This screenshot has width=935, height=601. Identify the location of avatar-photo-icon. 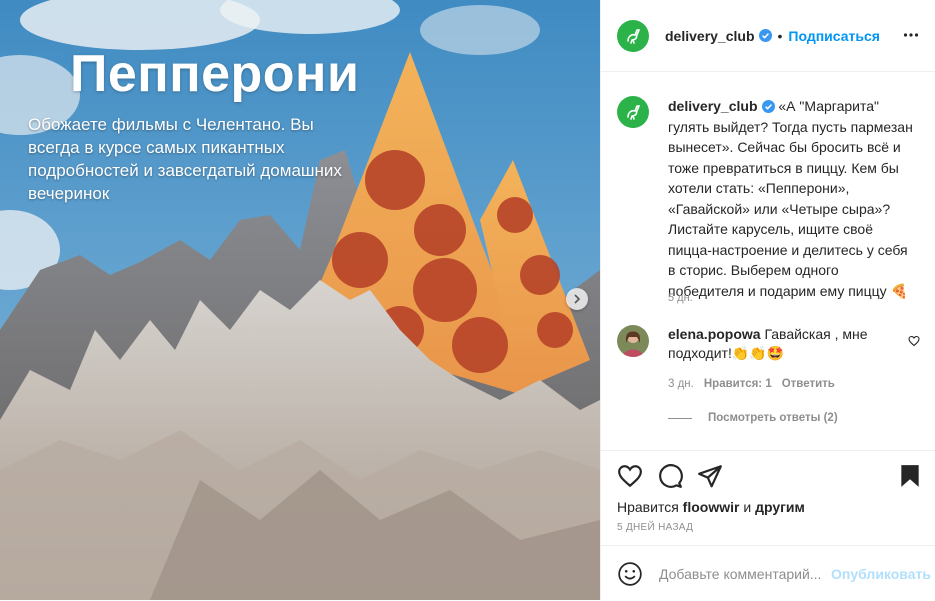
(633, 341).